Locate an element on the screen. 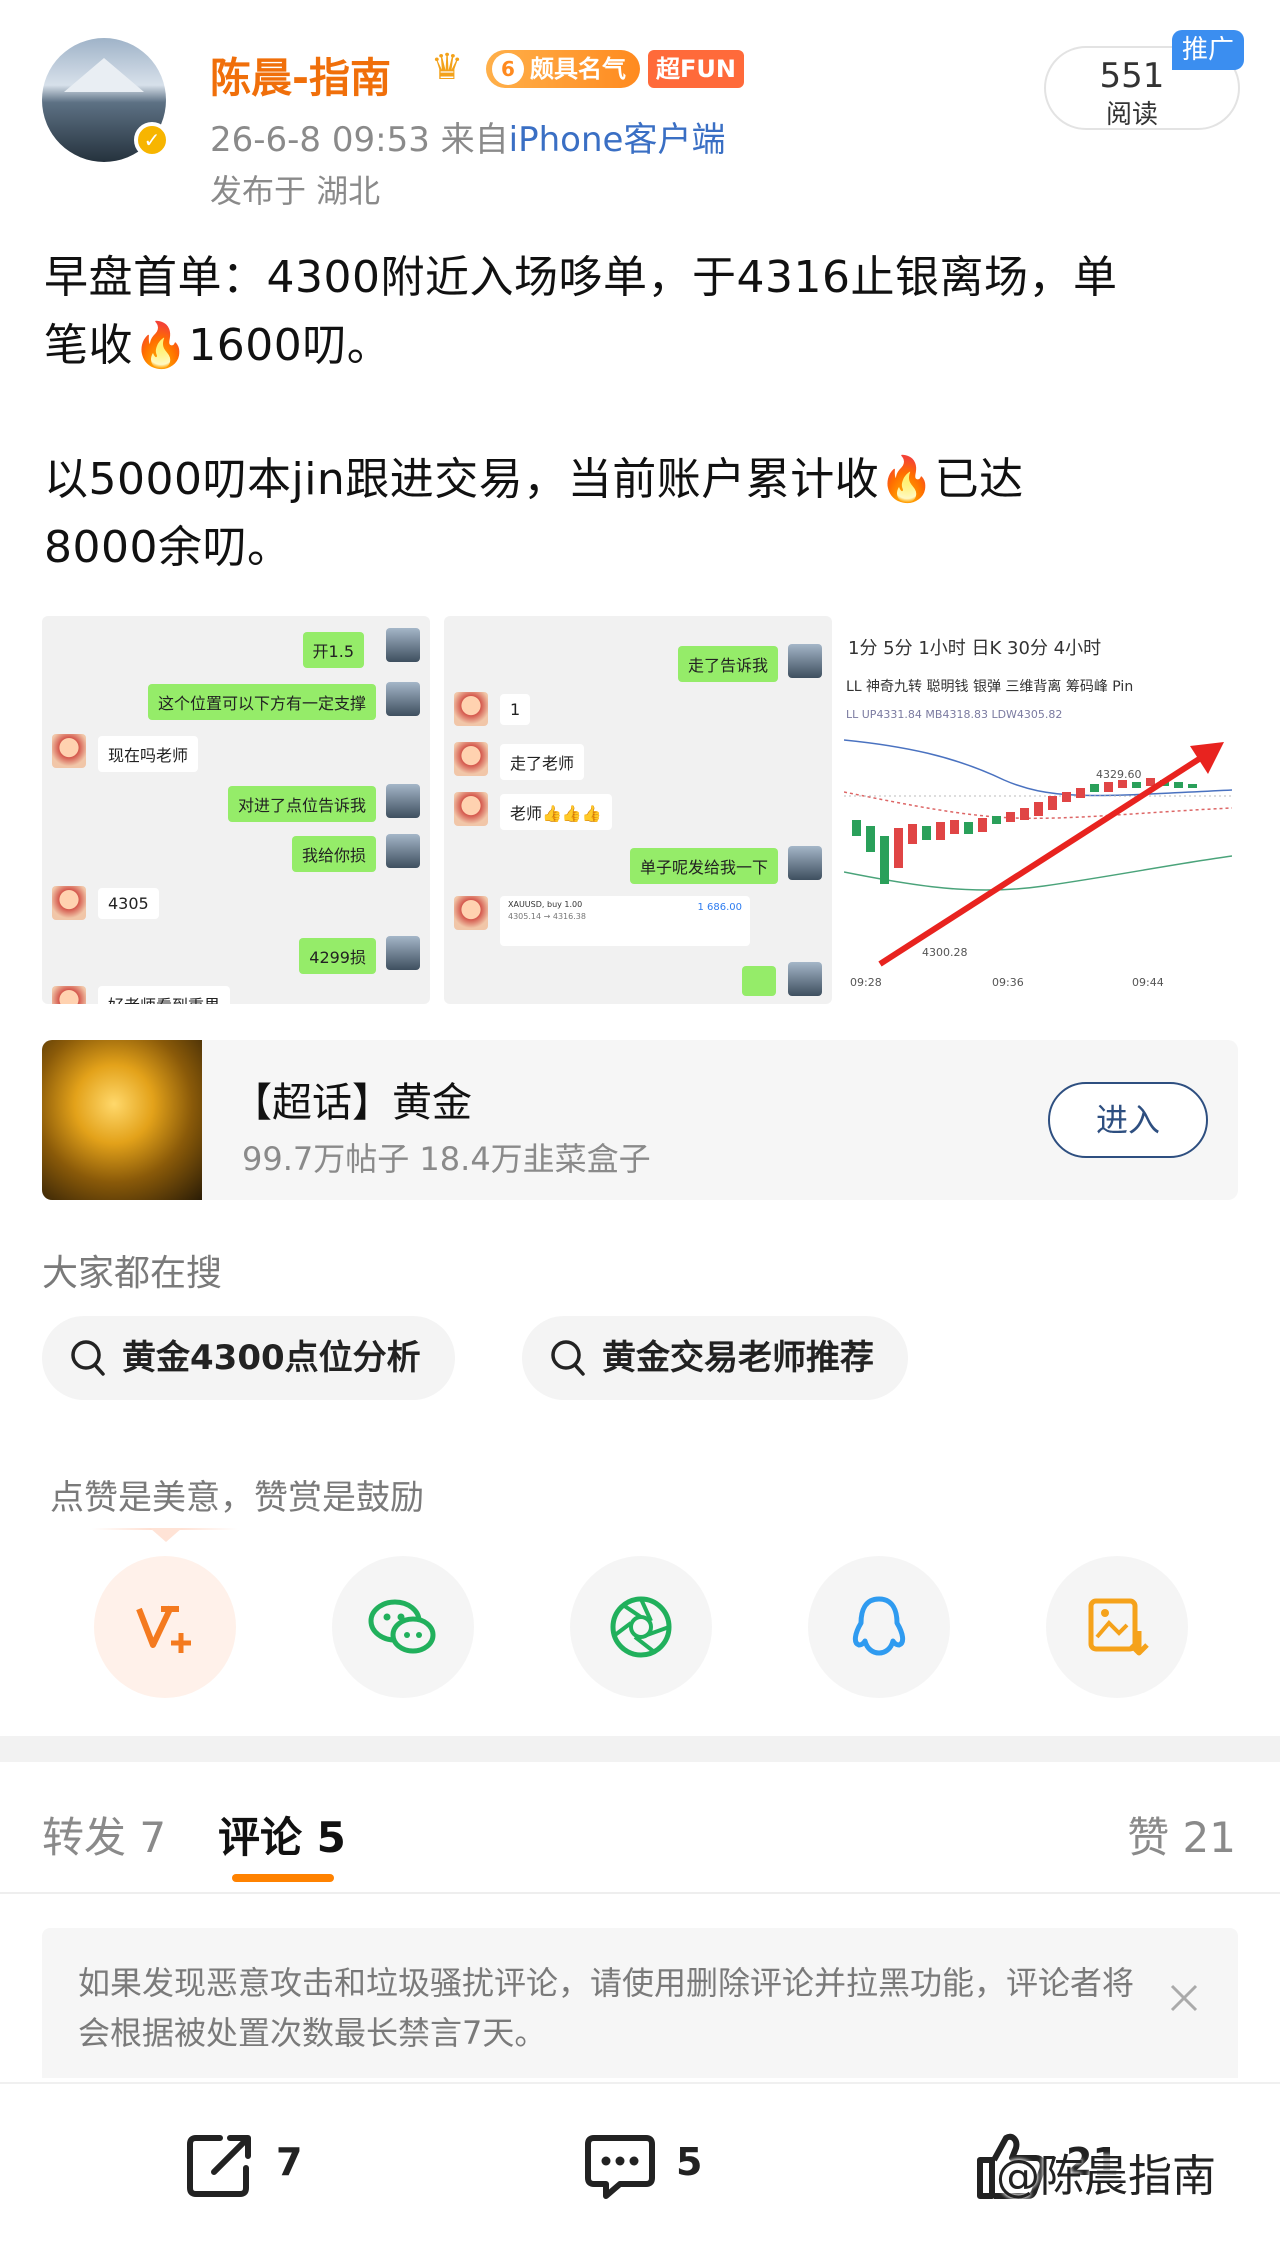  chart-timeframe-tabs: 1分 5分 1小时 日K 30分 4小时 is located at coordinates (975, 648).